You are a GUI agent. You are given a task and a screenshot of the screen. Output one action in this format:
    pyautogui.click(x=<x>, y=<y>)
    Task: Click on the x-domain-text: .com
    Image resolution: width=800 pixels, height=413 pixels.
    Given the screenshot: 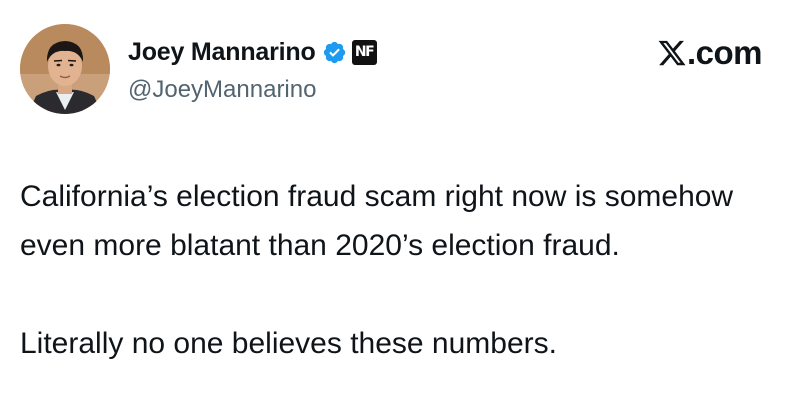 What is the action you would take?
    pyautogui.click(x=724, y=52)
    